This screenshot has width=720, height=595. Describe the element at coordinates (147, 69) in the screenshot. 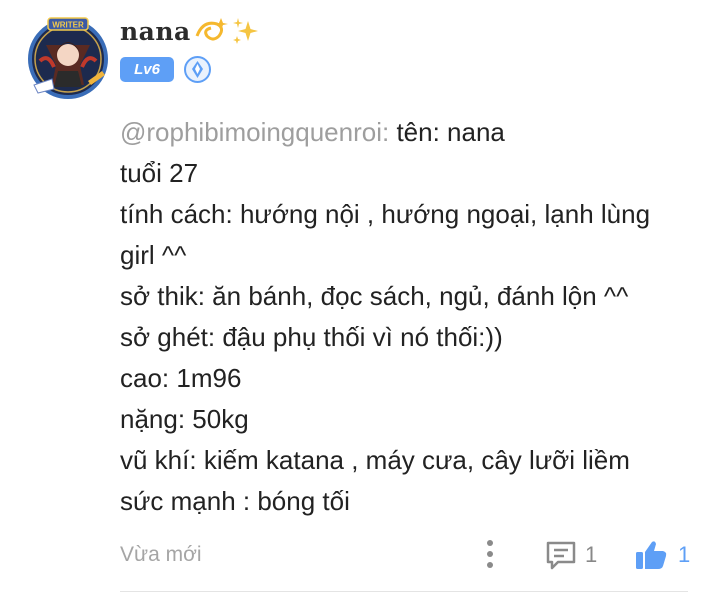

I see `level-badge: Lv6` at that location.